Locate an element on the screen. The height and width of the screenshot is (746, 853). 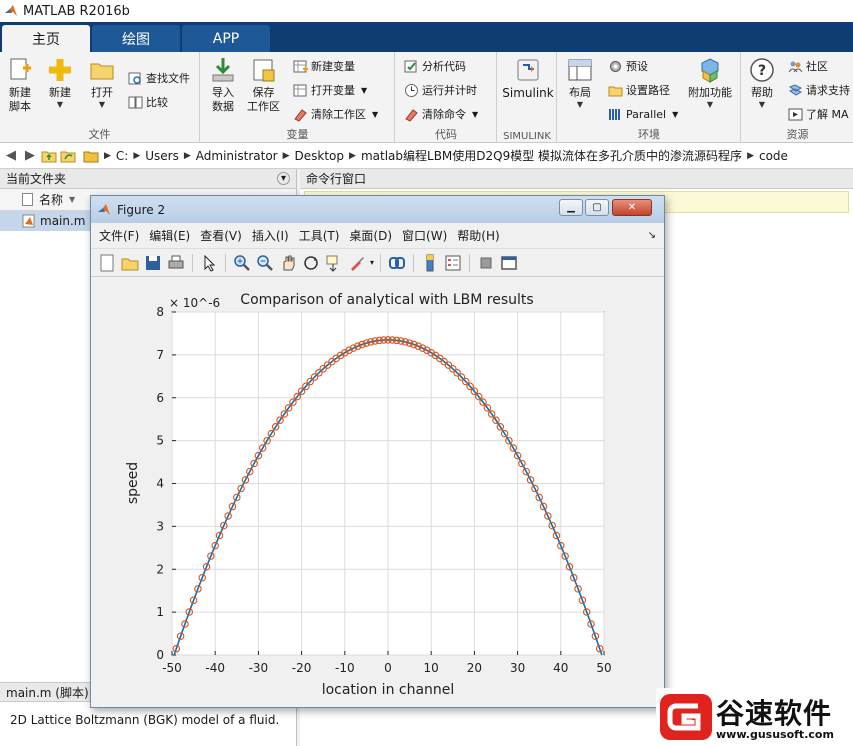
show-plot-tools-icon is located at coordinates (509, 263).